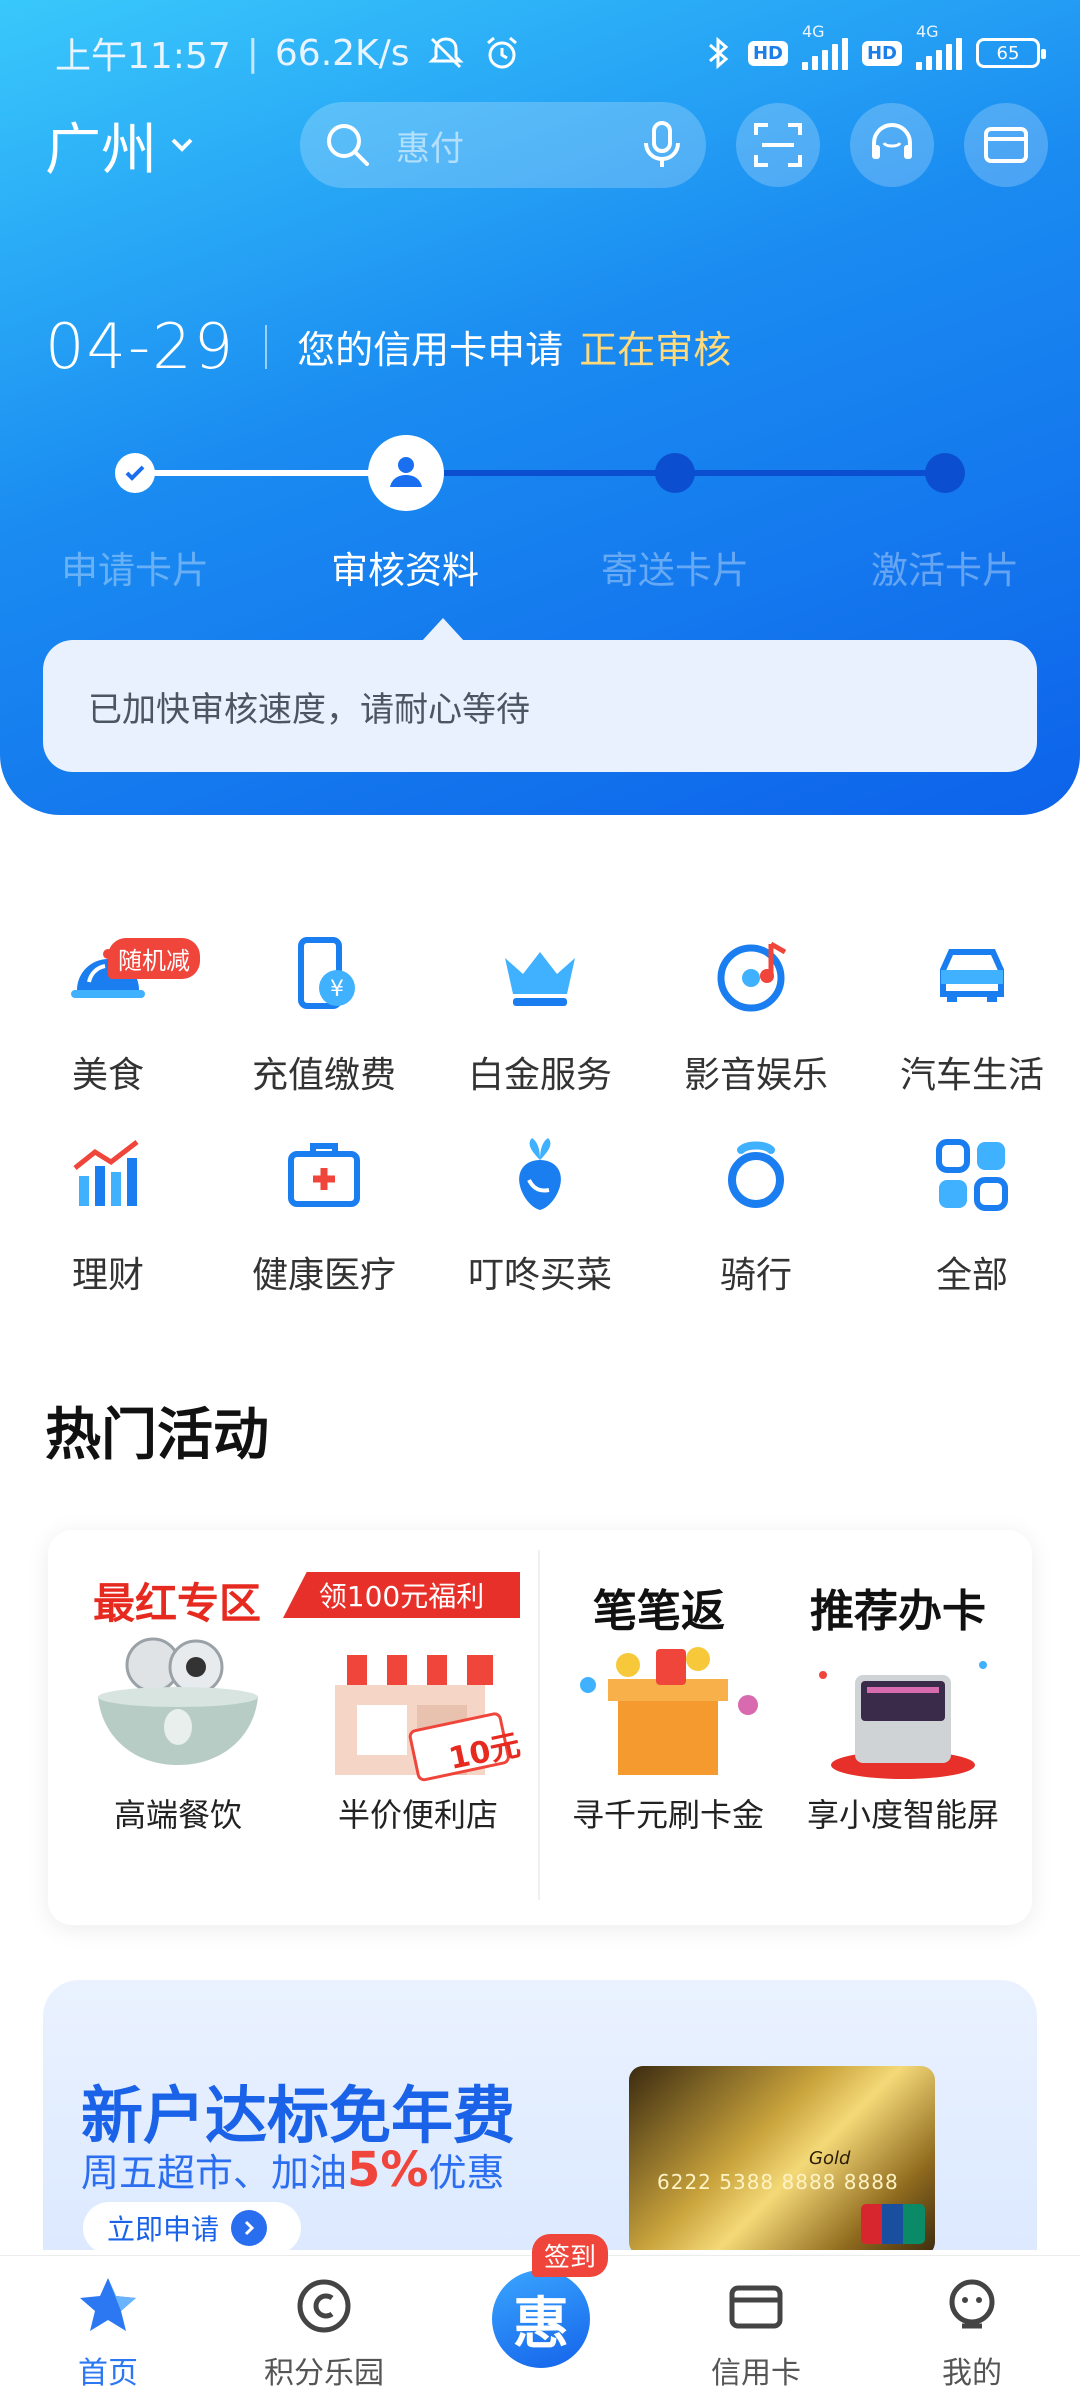  I want to click on service-wealth: 理财, so click(108, 1214).